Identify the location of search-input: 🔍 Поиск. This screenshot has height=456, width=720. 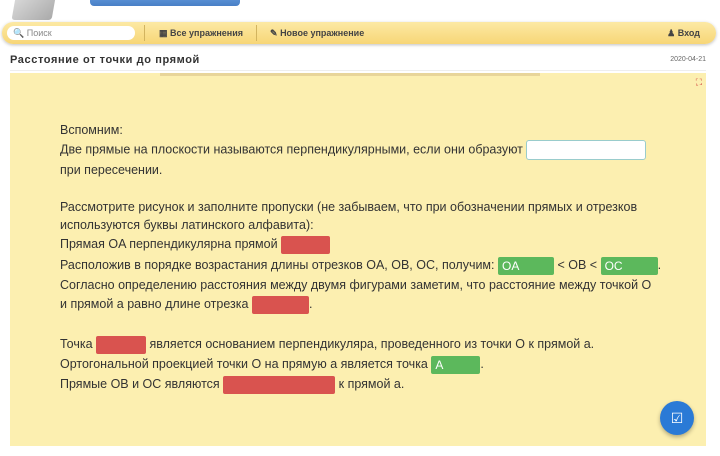
(71, 33).